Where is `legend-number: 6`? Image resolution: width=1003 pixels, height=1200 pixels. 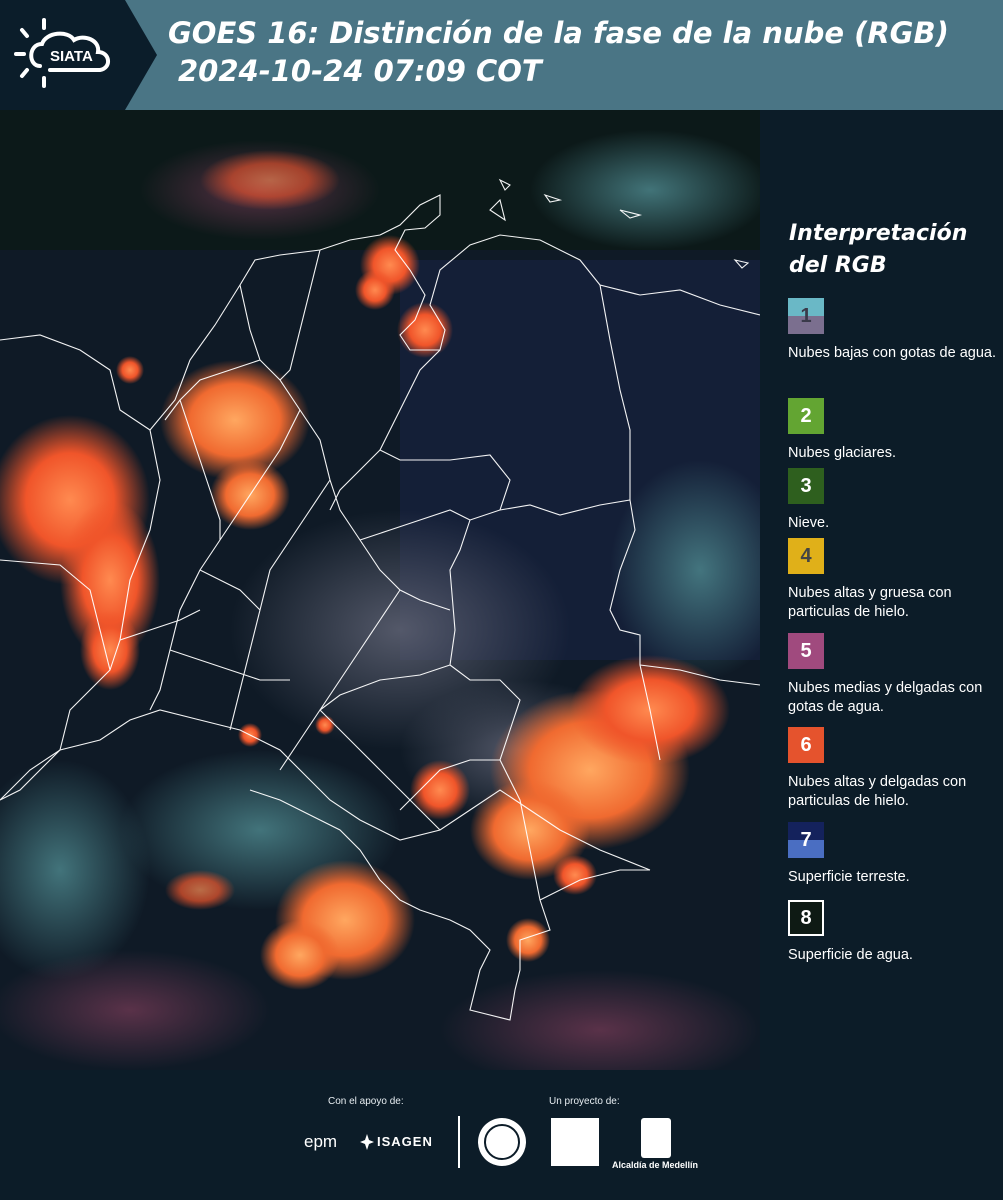 legend-number: 6 is located at coordinates (806, 744).